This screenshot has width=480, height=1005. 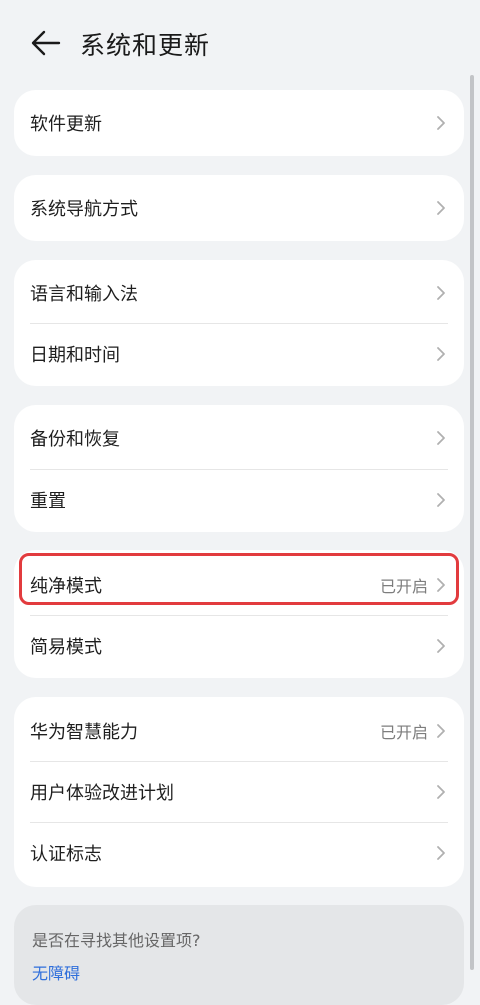 I want to click on suggestion-question: 是否在寻找其他设置项?, so click(x=116, y=940).